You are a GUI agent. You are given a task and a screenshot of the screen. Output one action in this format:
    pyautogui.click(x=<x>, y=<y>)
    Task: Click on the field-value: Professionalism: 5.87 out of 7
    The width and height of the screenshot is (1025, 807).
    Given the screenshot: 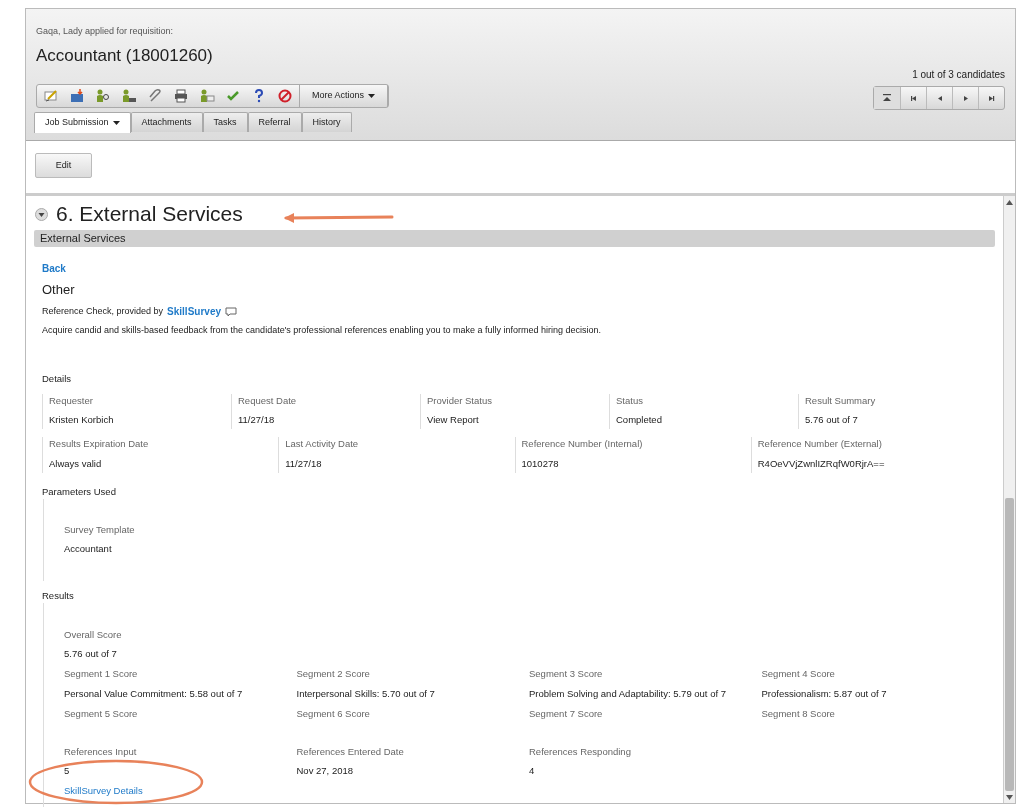 What is the action you would take?
    pyautogui.click(x=824, y=693)
    